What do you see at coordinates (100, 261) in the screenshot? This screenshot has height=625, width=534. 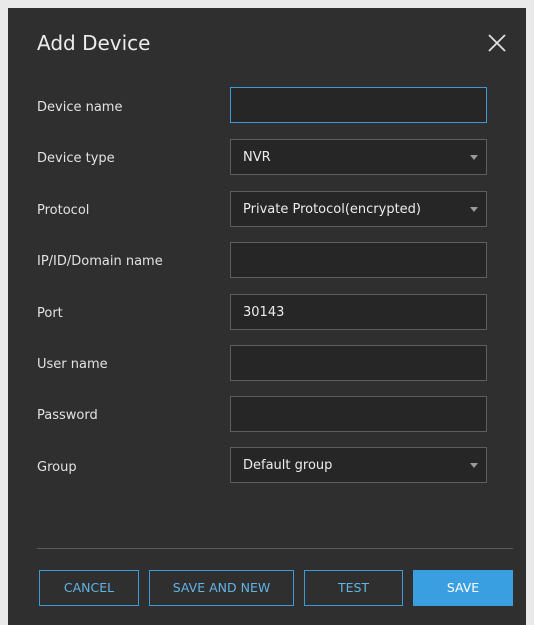 I see `ip-label: IP/ID/Domain name` at bounding box center [100, 261].